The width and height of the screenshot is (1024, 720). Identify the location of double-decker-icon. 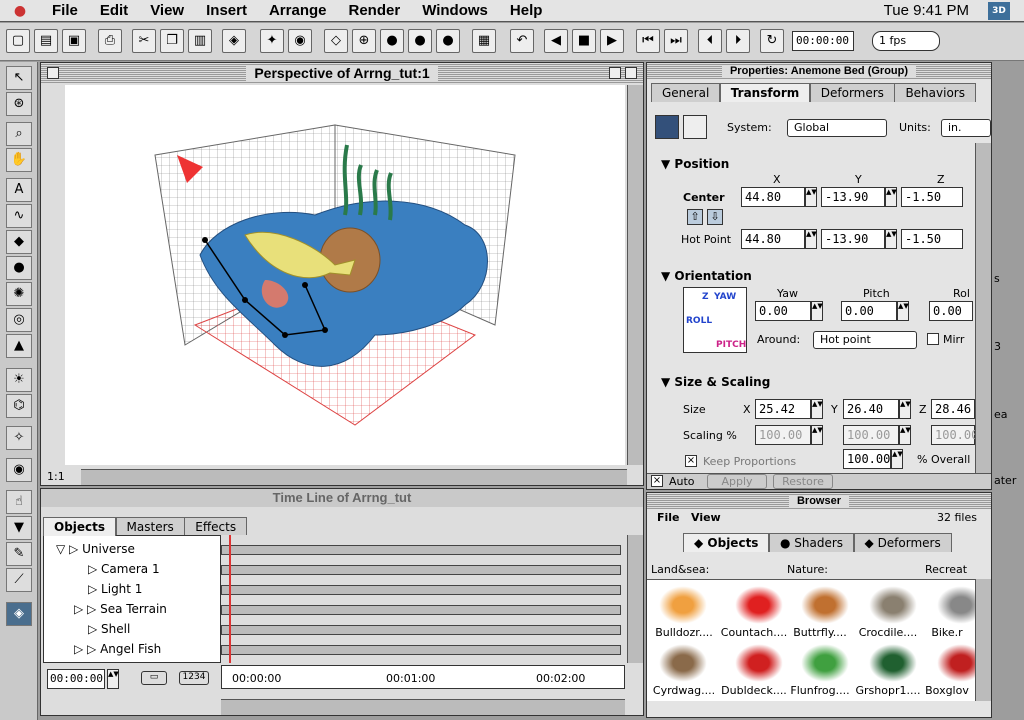
(759, 663).